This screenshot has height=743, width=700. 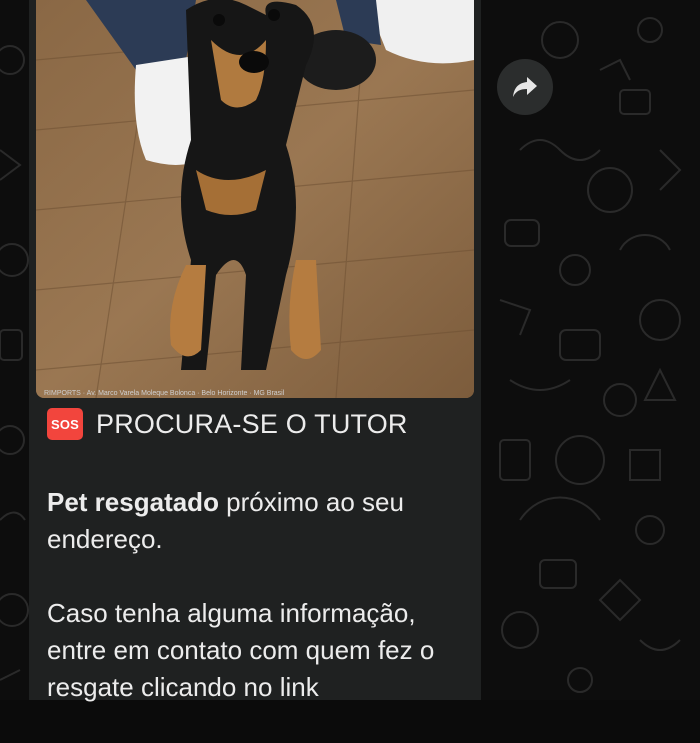 I want to click on message-paragraph-1: Pet resgatado próximo ao seu endereço., so click(x=259, y=521).